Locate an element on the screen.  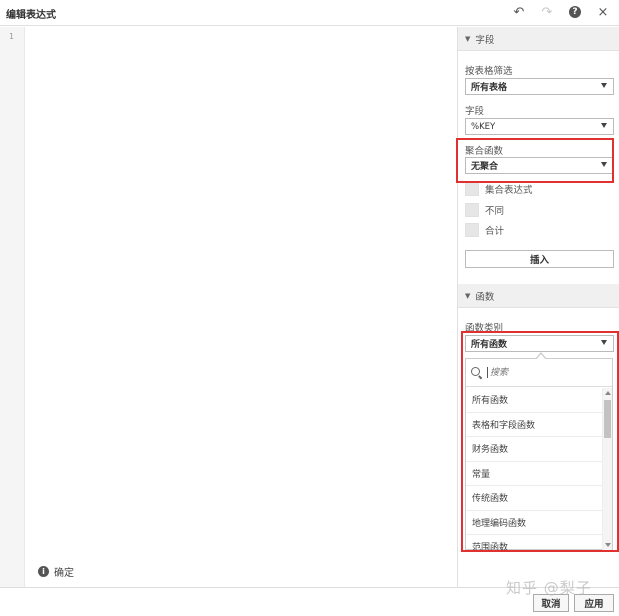
dropdown-pointer-inner is located at coordinates (541, 357).